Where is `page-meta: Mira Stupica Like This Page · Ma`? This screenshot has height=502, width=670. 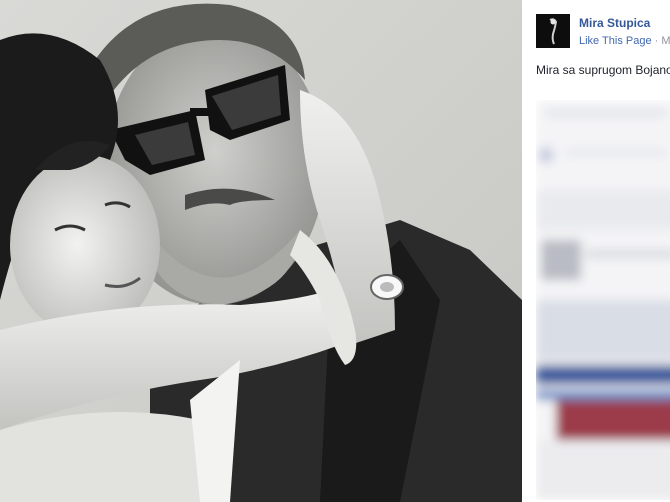
page-meta: Mira Stupica Like This Page · Ma is located at coordinates (624, 31).